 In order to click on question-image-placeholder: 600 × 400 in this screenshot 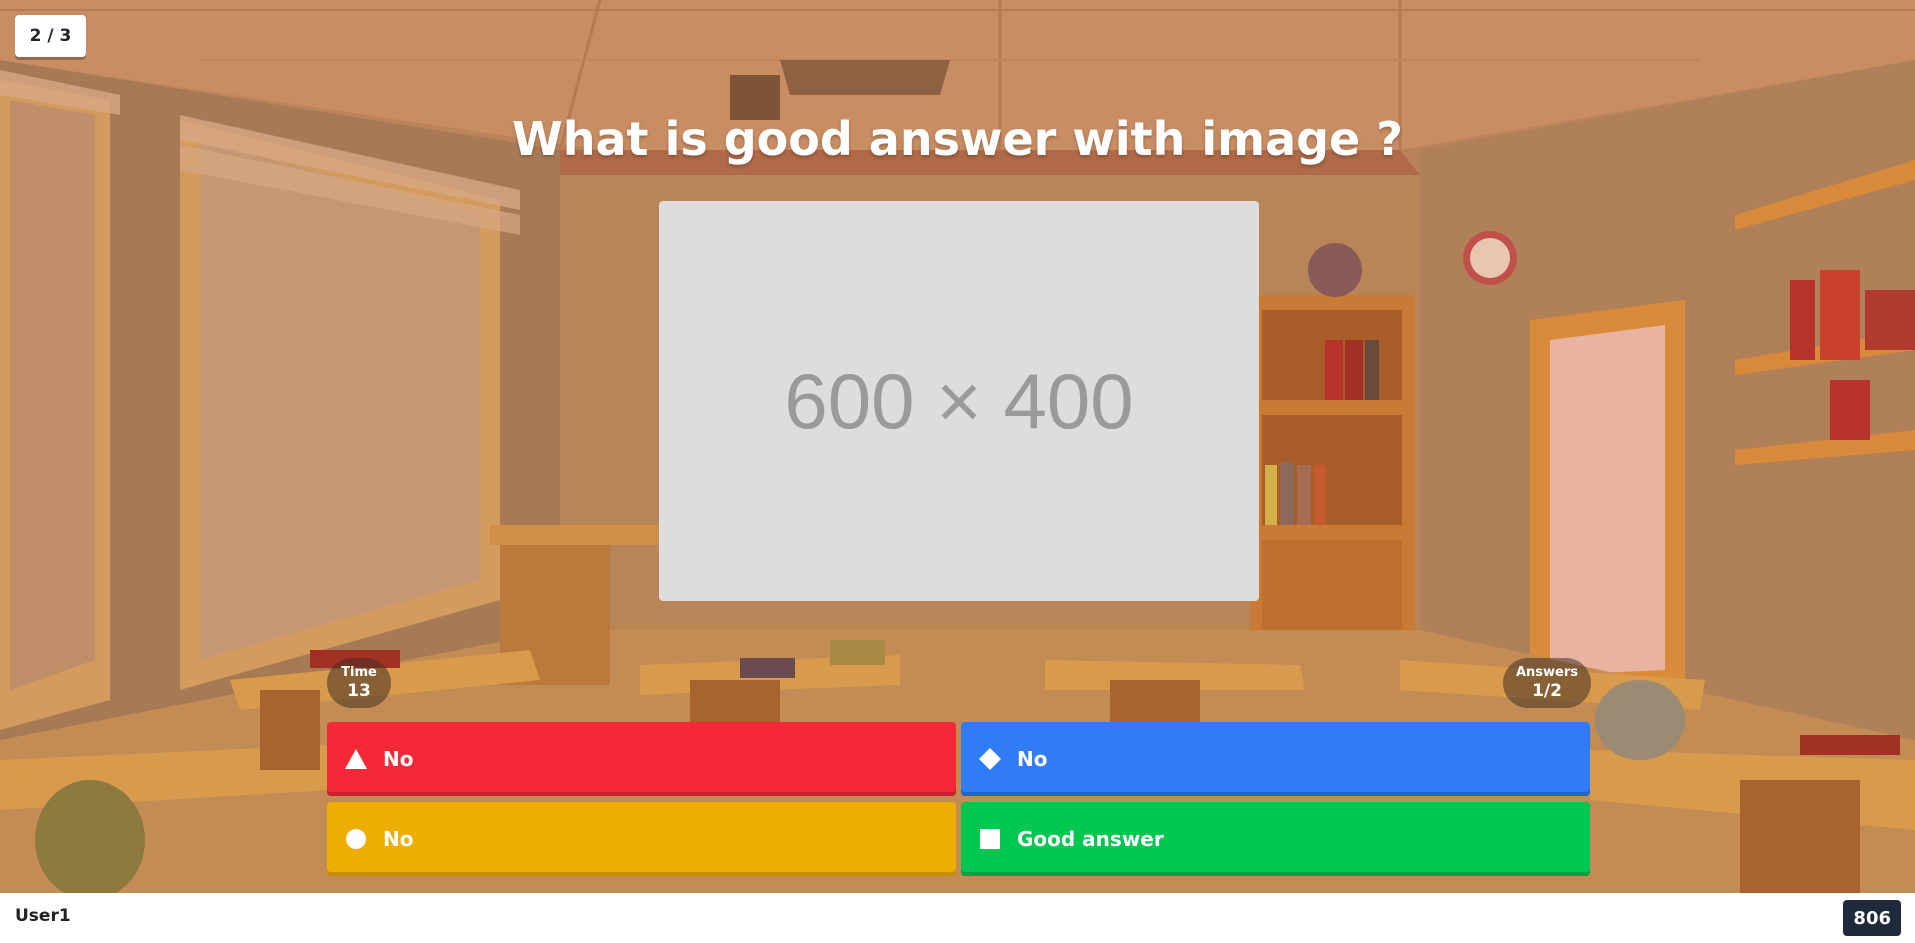, I will do `click(959, 401)`.